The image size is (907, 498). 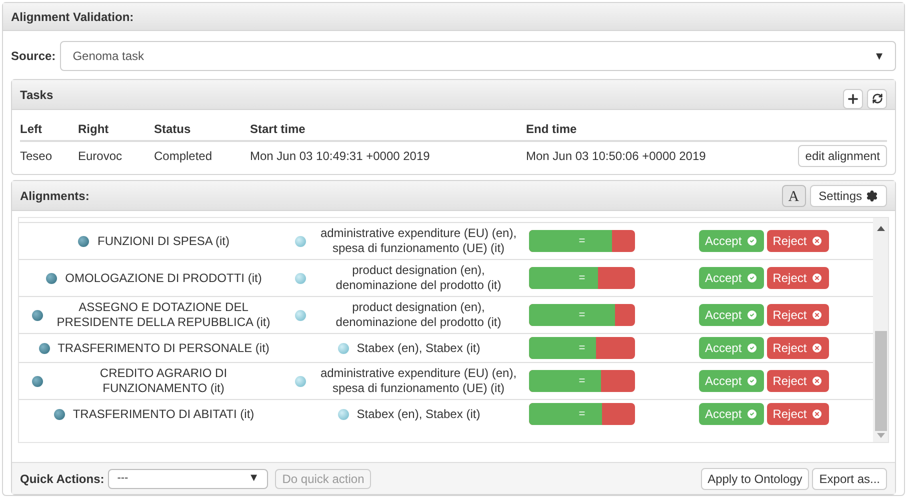 What do you see at coordinates (794, 195) in the screenshot?
I see `font-button: A` at bounding box center [794, 195].